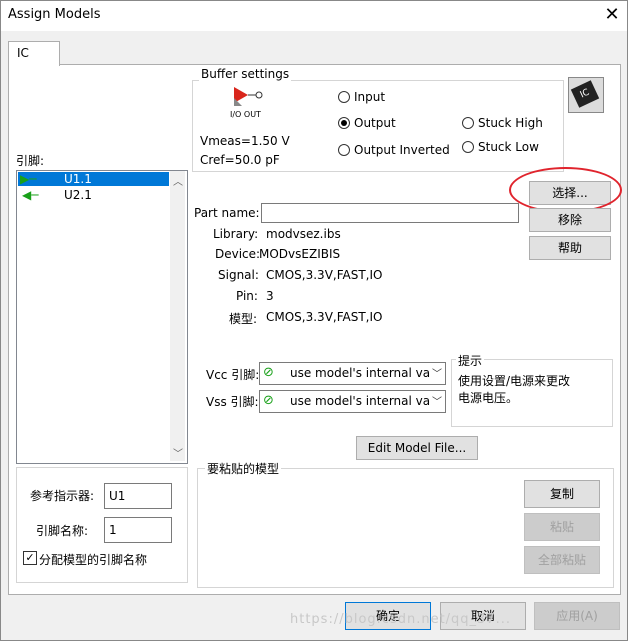 This screenshot has height=641, width=628. What do you see at coordinates (138, 496) in the screenshot?
I see `designator-input: U1` at bounding box center [138, 496].